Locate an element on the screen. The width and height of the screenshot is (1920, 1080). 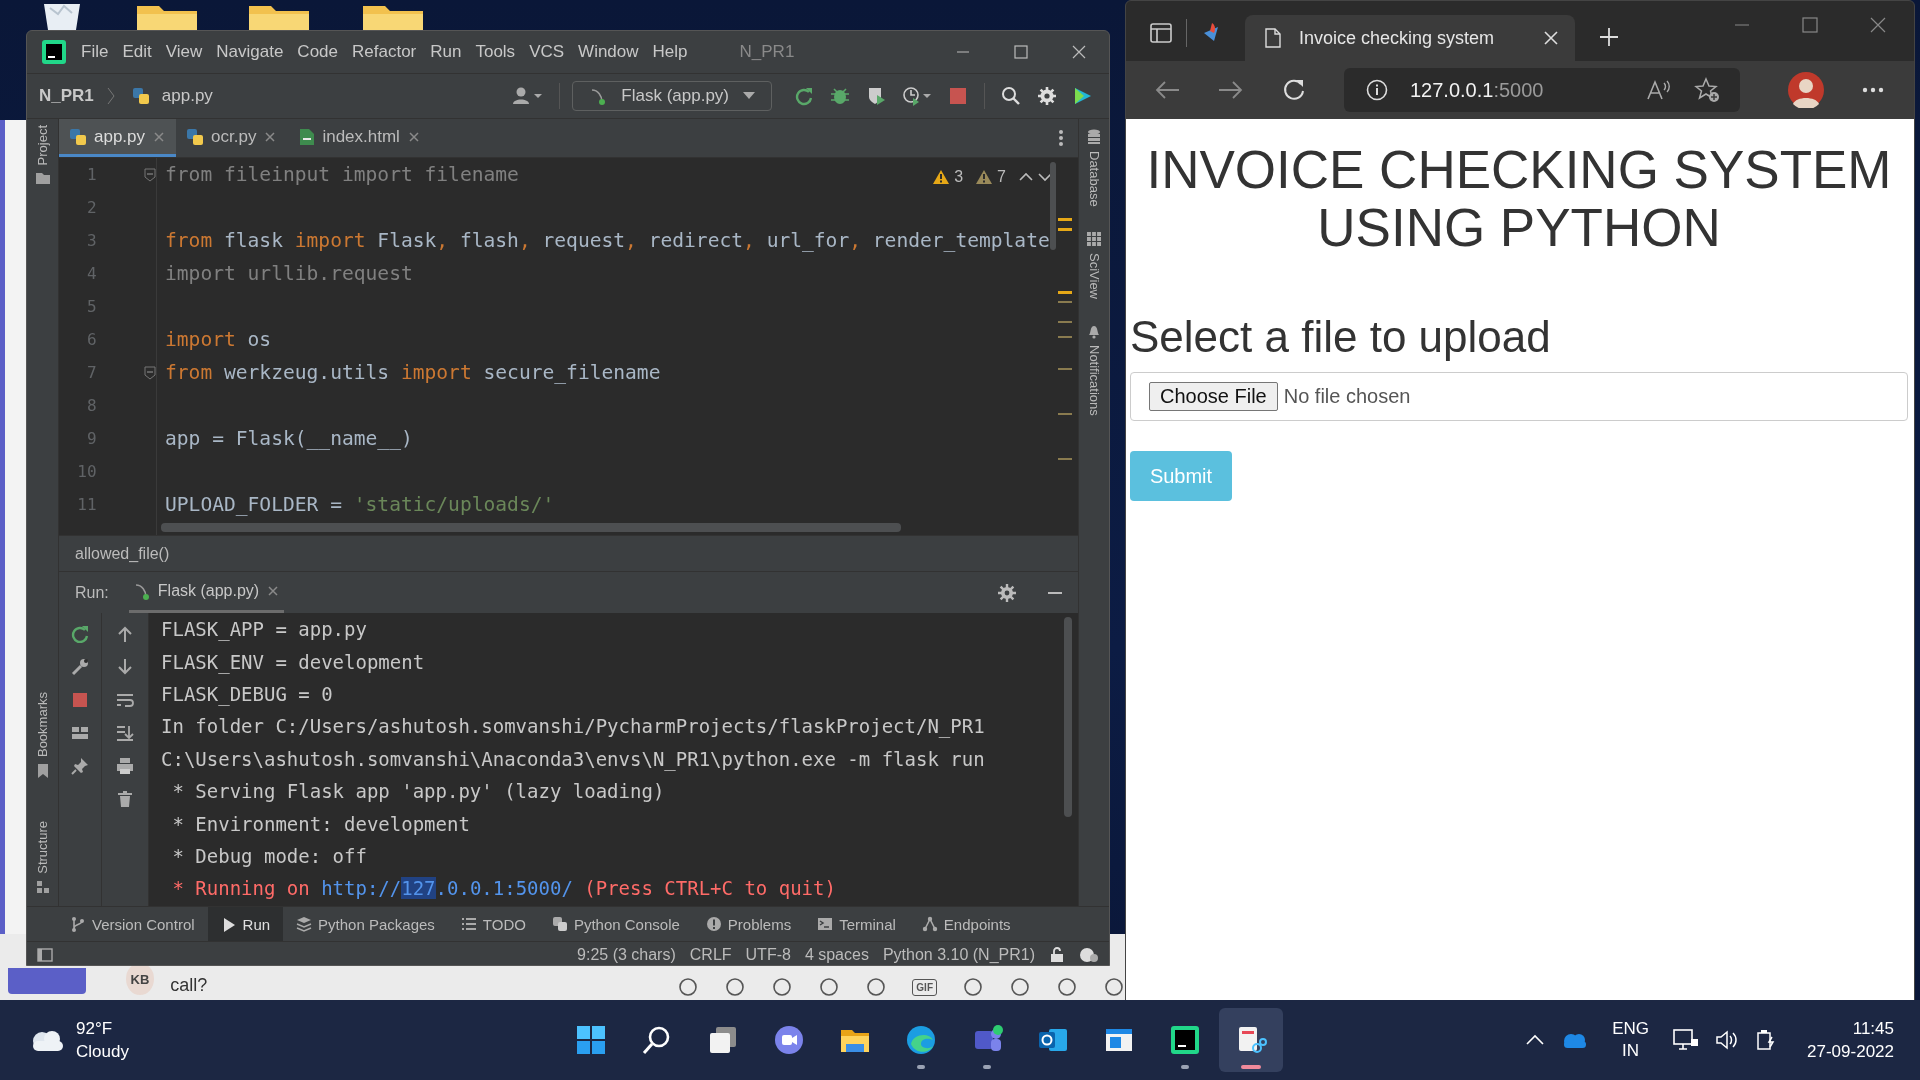
file-input: Choose File No file chosen is located at coordinates (1519, 396).